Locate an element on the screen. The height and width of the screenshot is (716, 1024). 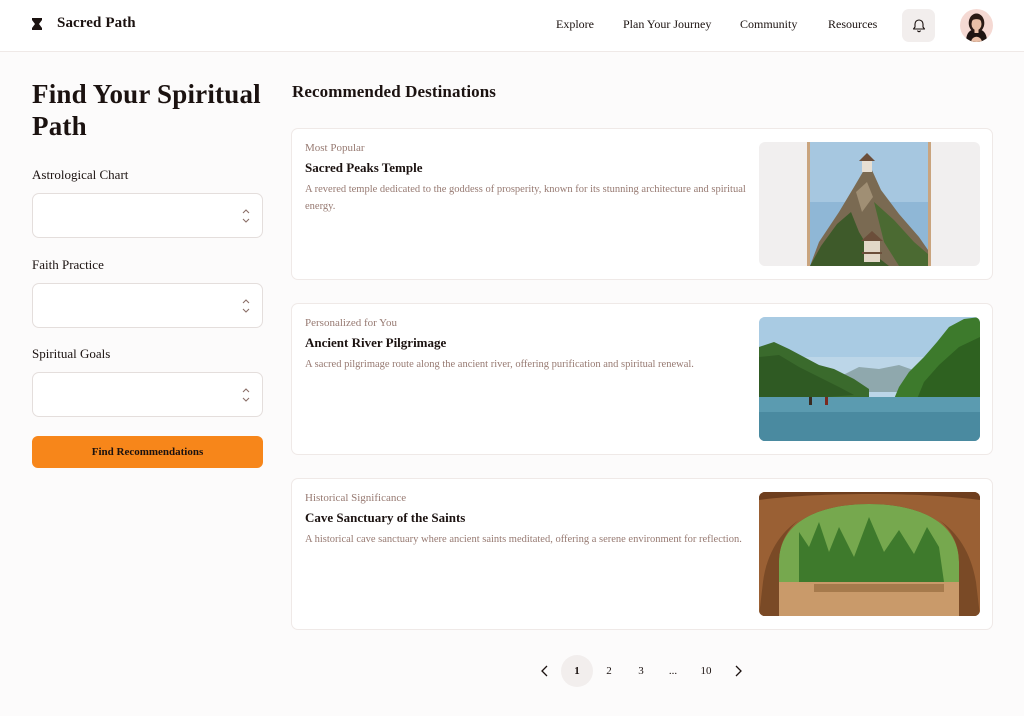
pagination-next-button is located at coordinates (738, 671).